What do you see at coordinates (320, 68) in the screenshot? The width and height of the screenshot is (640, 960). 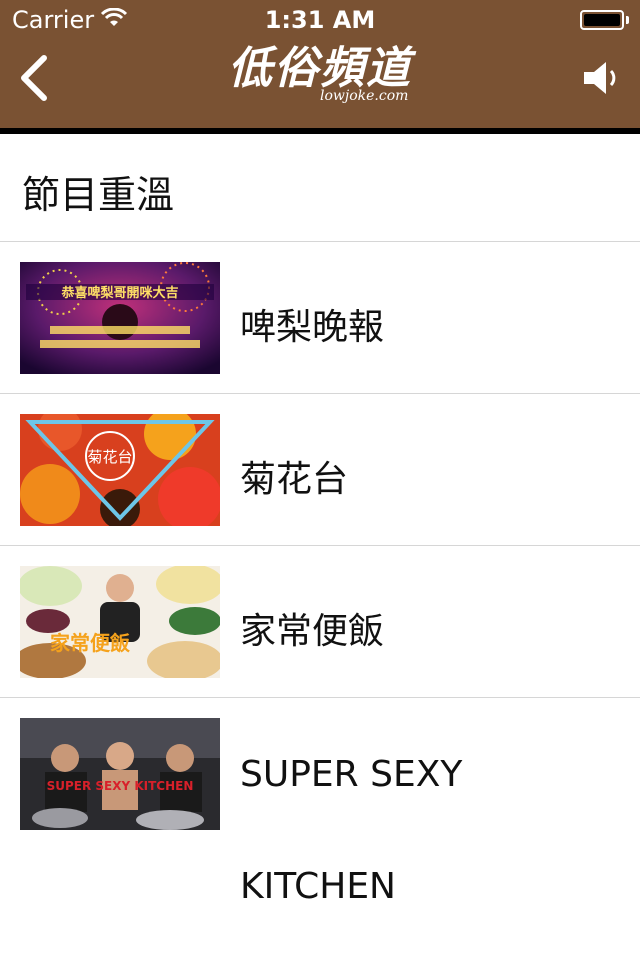 I see `logo-chinese: 低俗頻道` at bounding box center [320, 68].